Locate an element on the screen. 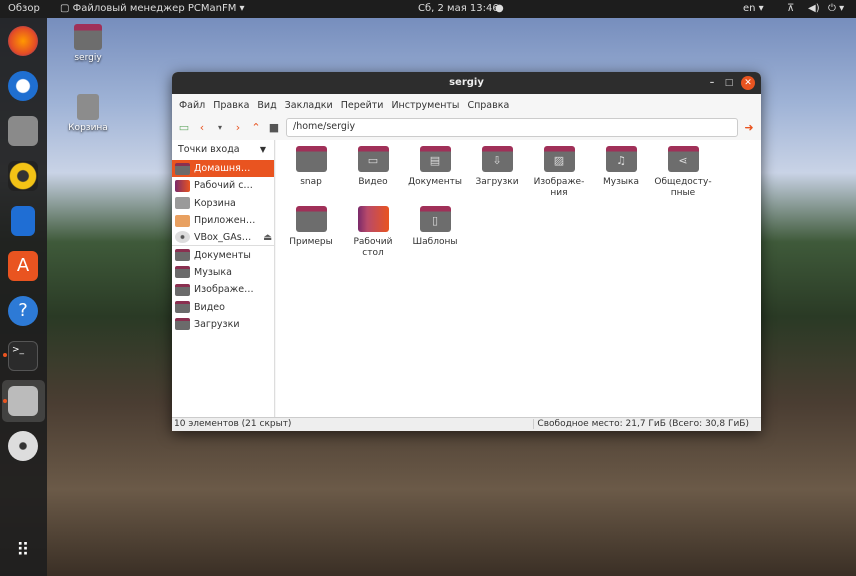 The width and height of the screenshot is (856, 576). show-apps-icon: ⠿ is located at coordinates (23, 551).